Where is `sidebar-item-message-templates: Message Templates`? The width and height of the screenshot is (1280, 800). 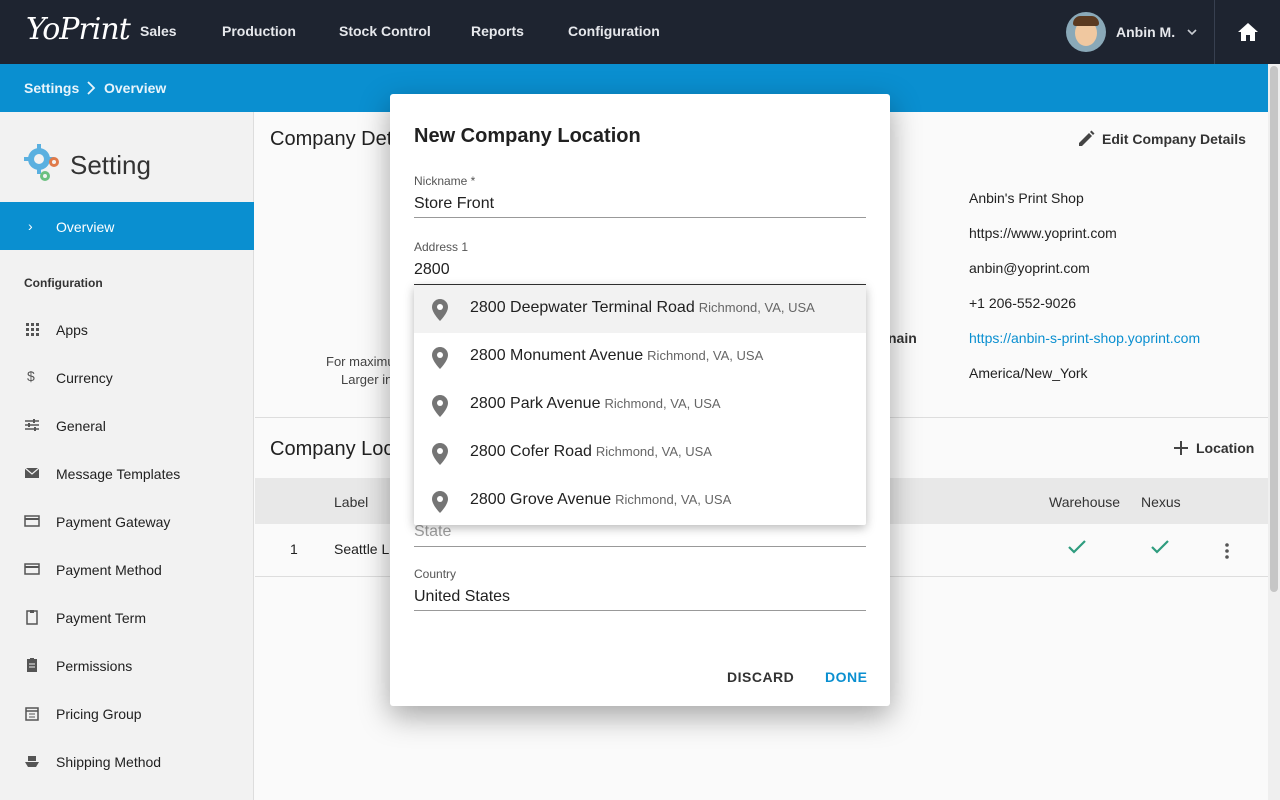 sidebar-item-message-templates: Message Templates is located at coordinates (127, 475).